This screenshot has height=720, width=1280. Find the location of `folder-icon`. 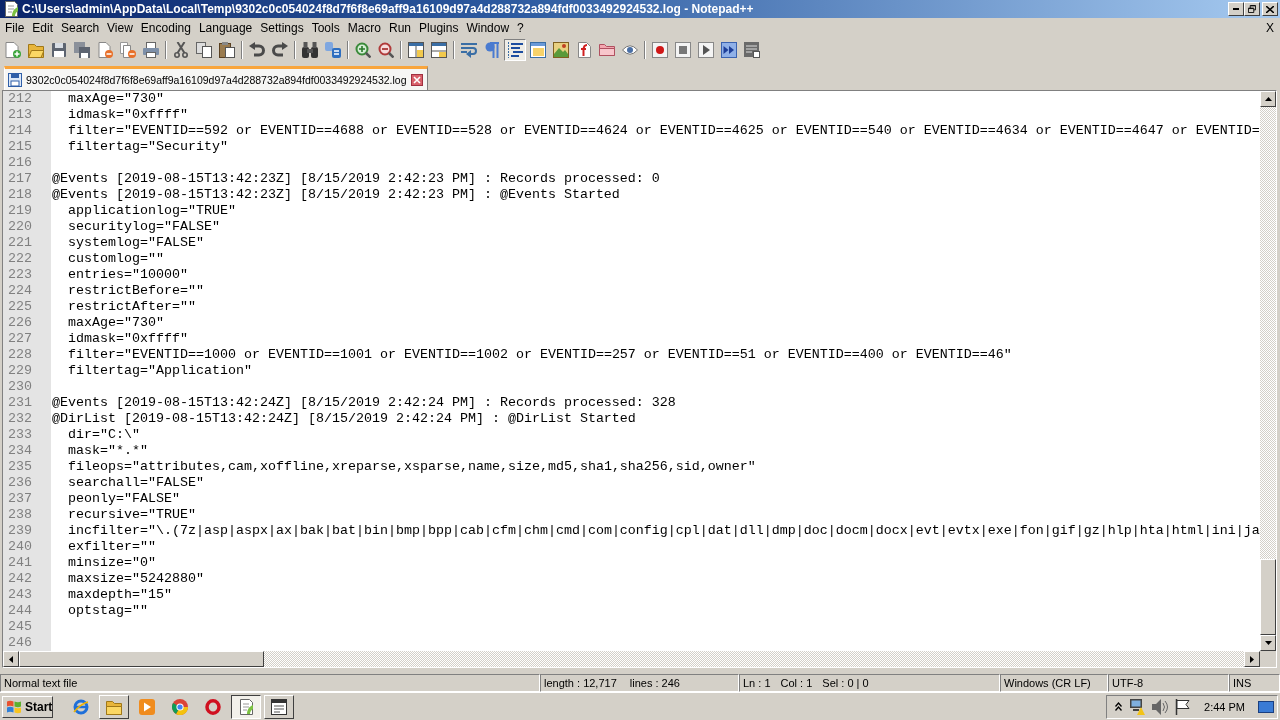

folder-icon is located at coordinates (607, 50).